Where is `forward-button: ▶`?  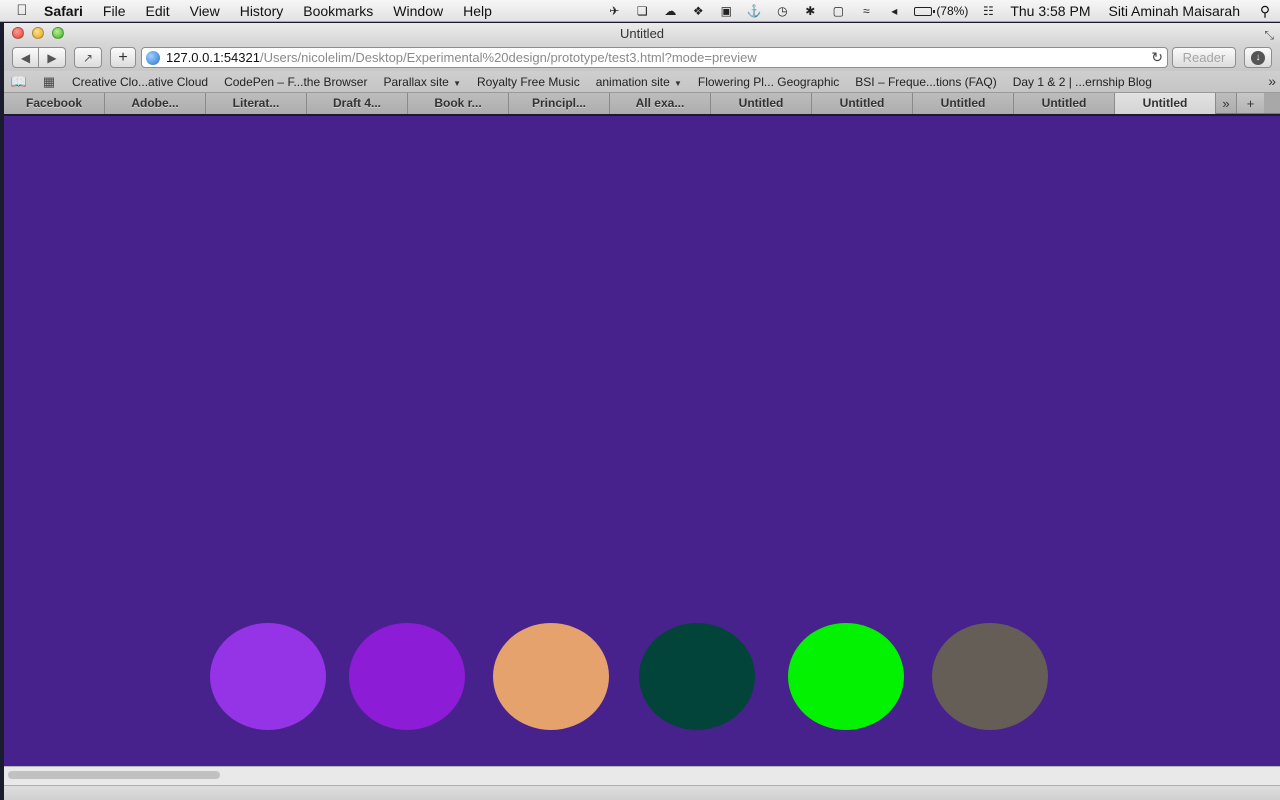 forward-button: ▶ is located at coordinates (52, 57).